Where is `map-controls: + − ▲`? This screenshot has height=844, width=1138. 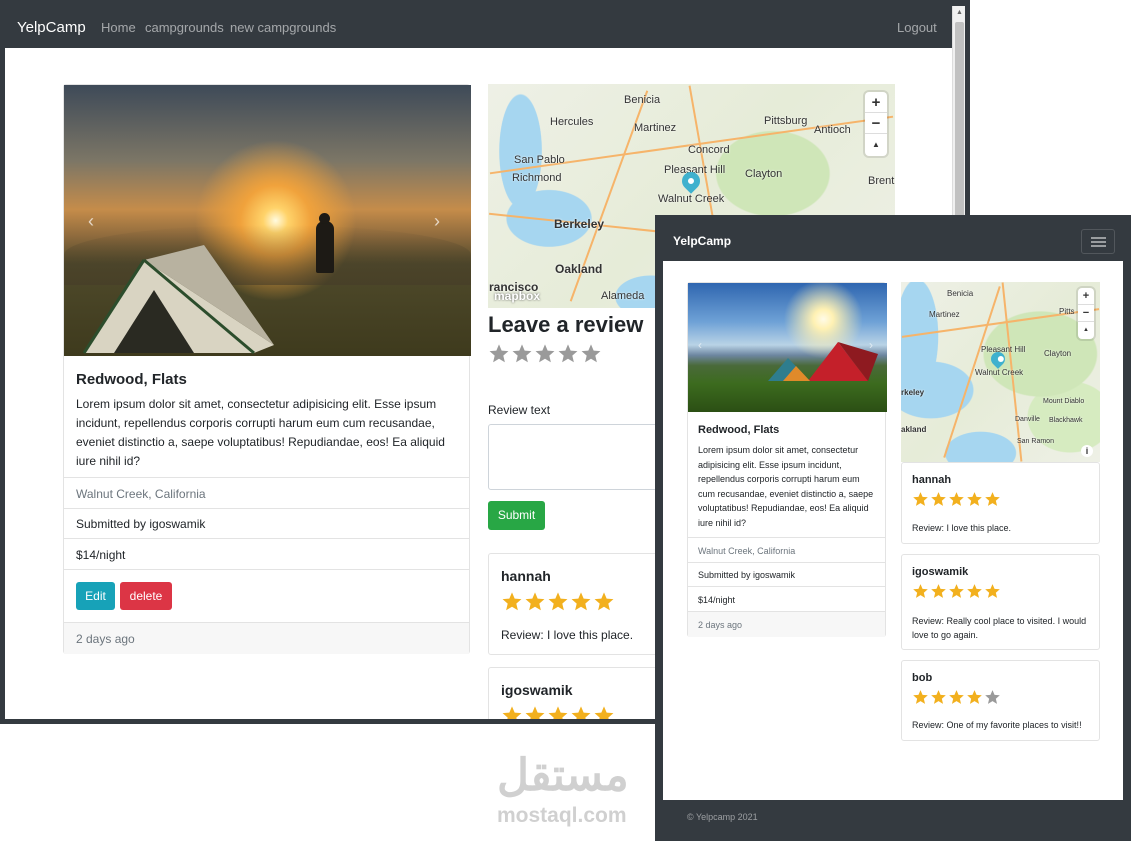 map-controls: + − ▲ is located at coordinates (1086, 313).